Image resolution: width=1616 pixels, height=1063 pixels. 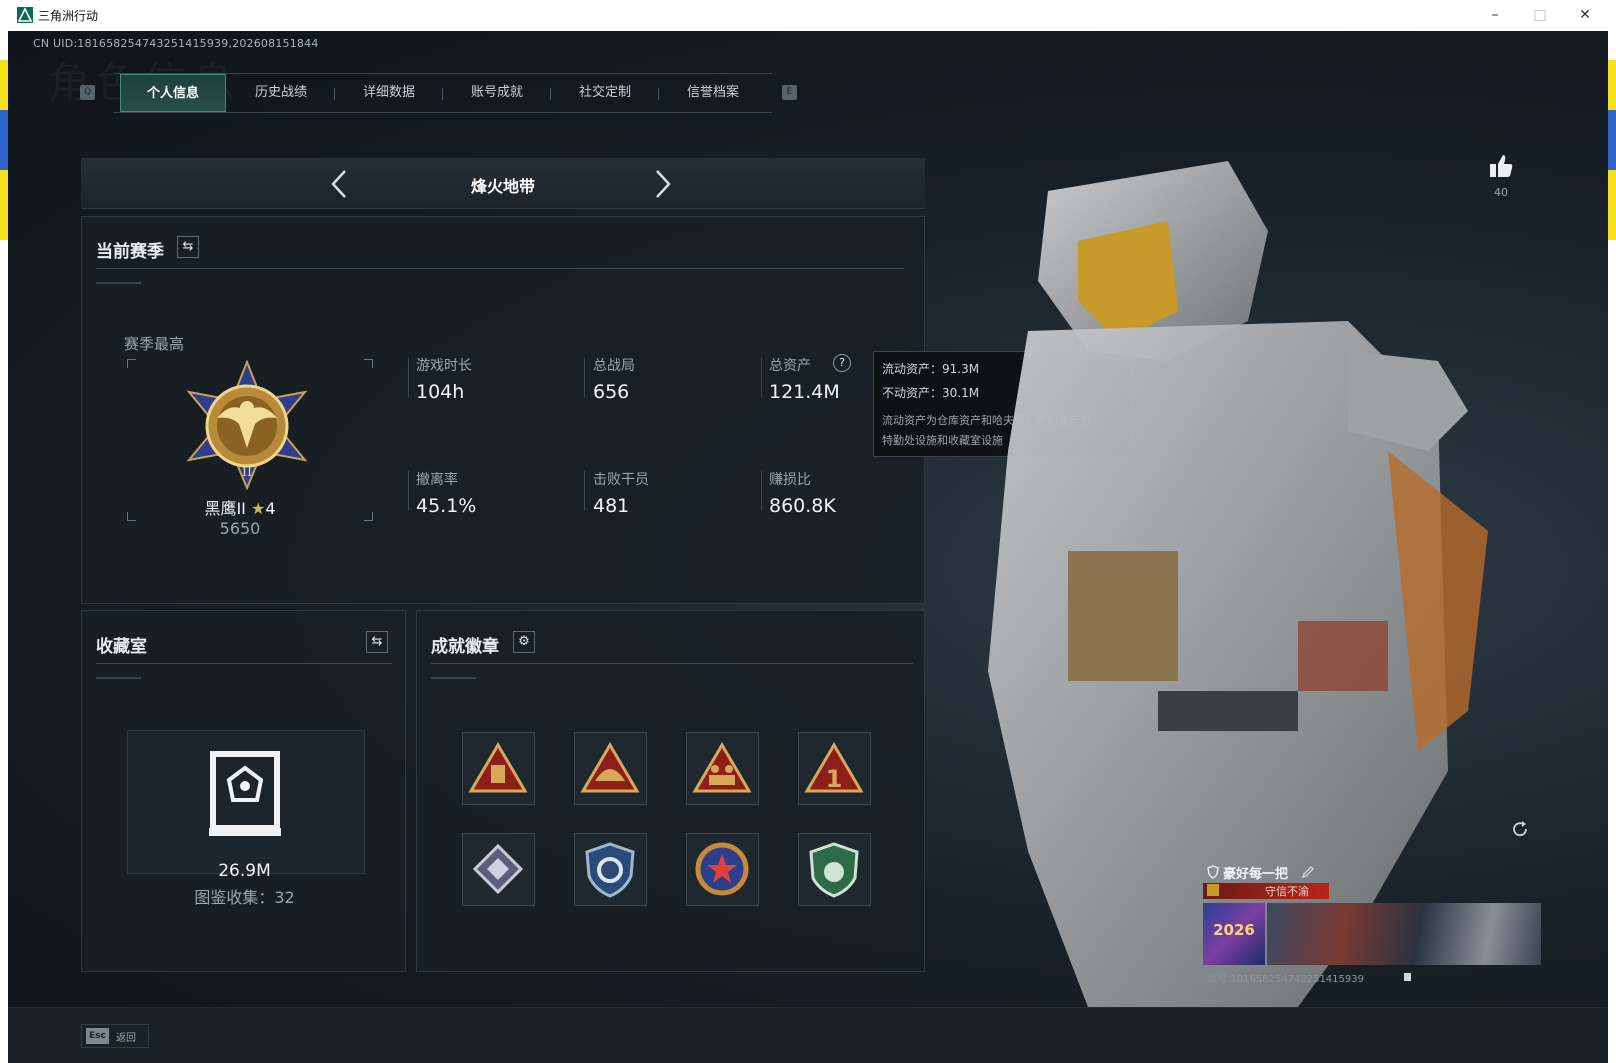 What do you see at coordinates (842, 363) in the screenshot?
I see `help-icon: ?` at bounding box center [842, 363].